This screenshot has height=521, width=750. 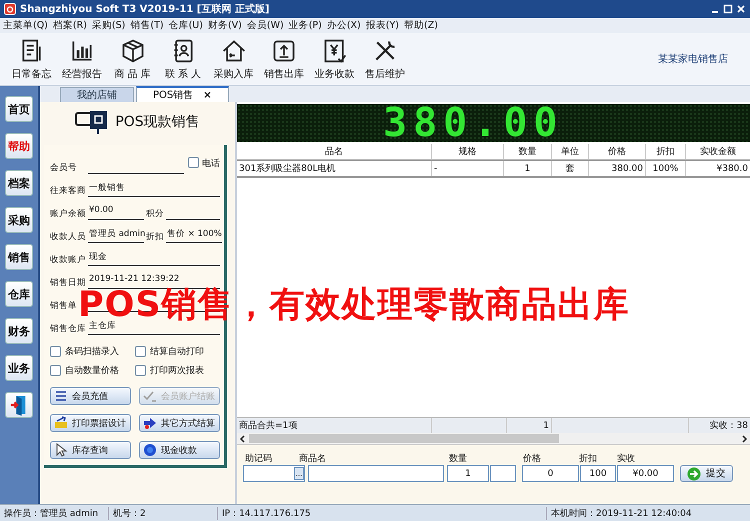 I want to click on input-field: 现金, so click(x=154, y=258).